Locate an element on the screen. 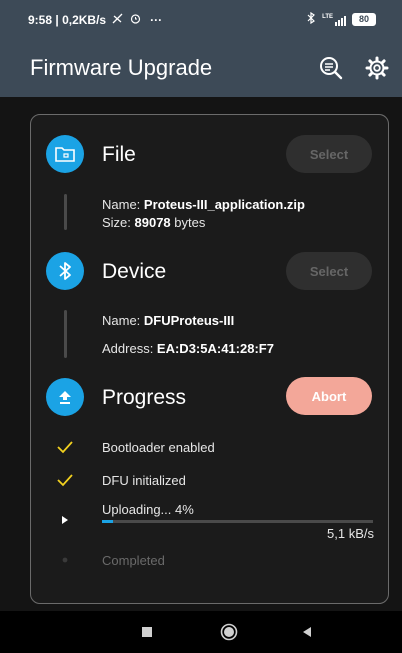 This screenshot has width=402, height=653. battery-level: 80 is located at coordinates (363, 19).